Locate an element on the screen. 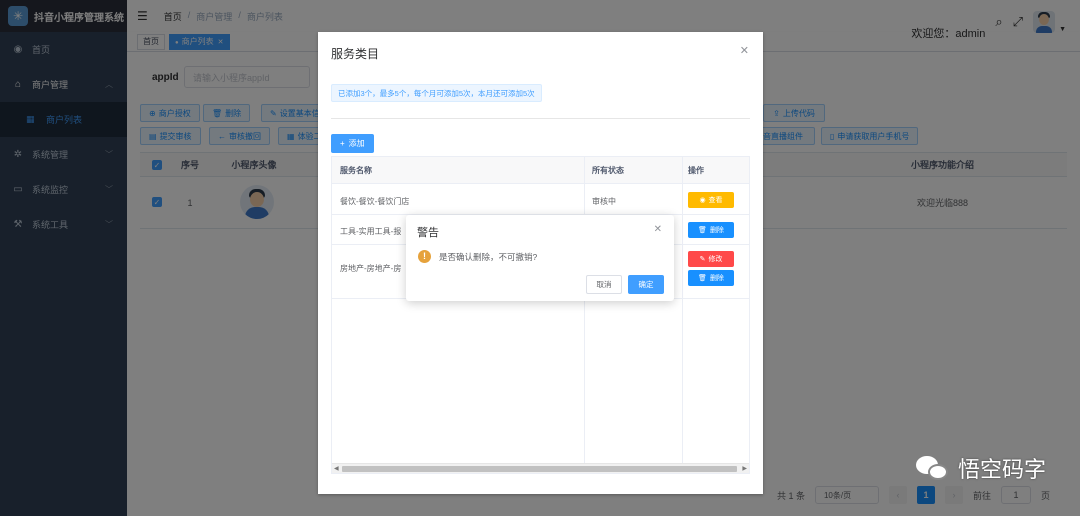 This screenshot has width=1080, height=516. eye-icon: ◉ is located at coordinates (702, 200).